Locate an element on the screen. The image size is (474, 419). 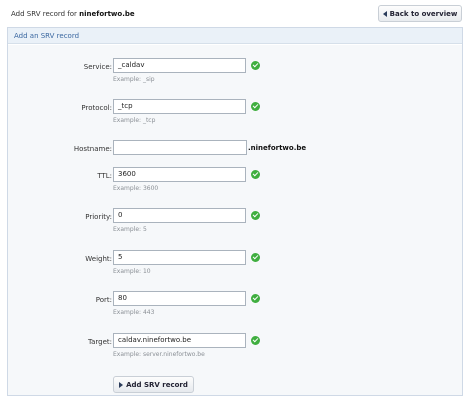
hostname-suffix: .ninefortwo.be is located at coordinates (277, 148).